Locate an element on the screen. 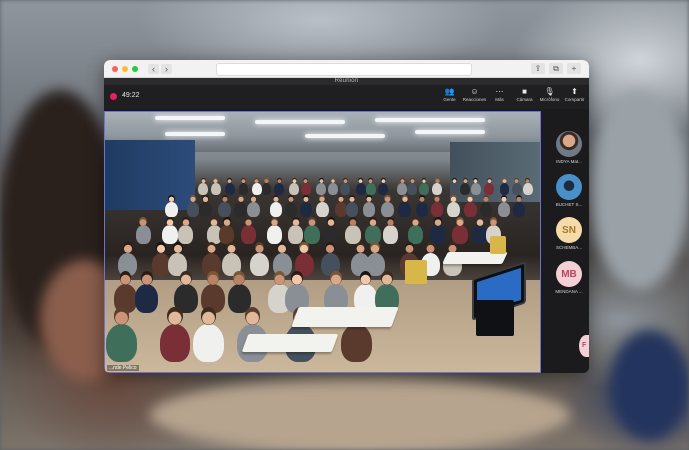 This screenshot has height=450, width=689. camera-button: ■ Cámara is located at coordinates (524, 97).